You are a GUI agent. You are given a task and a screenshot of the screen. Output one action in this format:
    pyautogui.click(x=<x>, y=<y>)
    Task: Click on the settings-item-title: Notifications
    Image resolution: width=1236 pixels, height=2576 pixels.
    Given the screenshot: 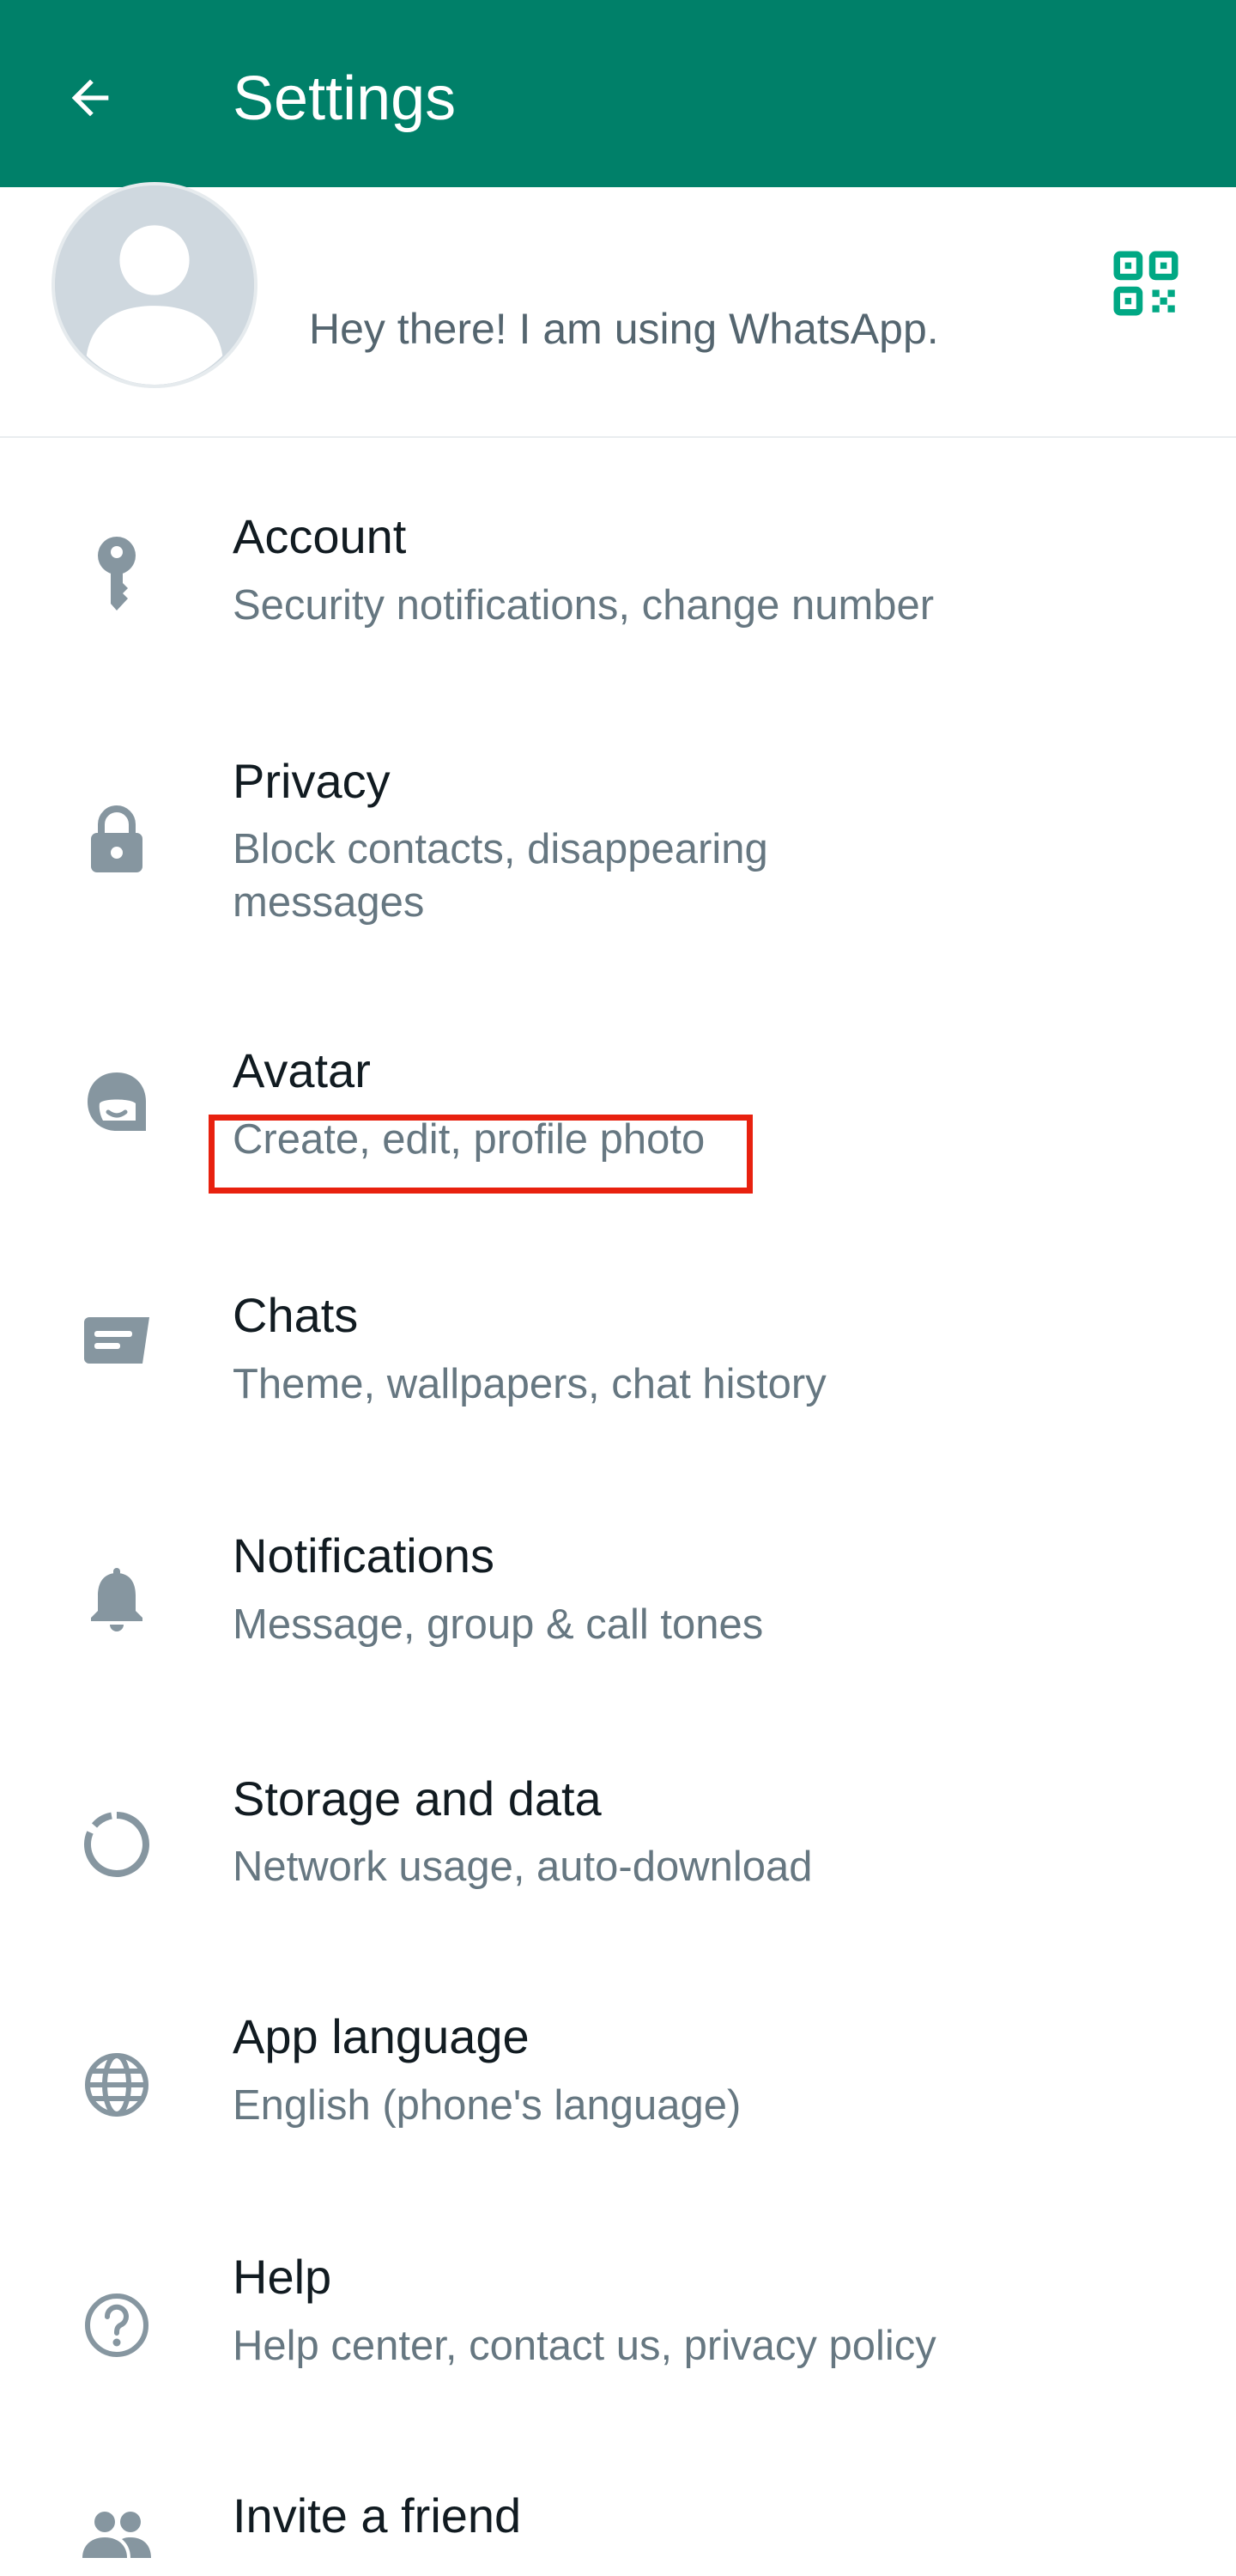 What is the action you would take?
    pyautogui.click(x=364, y=1555)
    